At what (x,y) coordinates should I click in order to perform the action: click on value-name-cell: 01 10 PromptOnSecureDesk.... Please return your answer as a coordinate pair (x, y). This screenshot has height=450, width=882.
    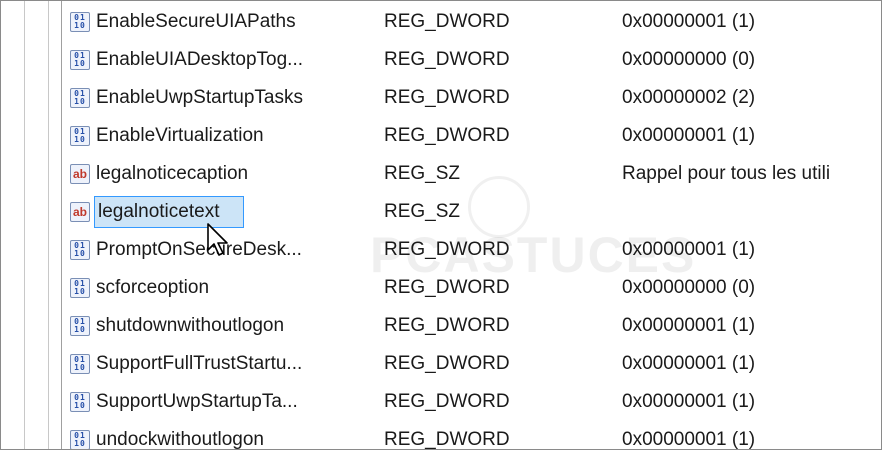
    Looking at the image, I should click on (225, 250).